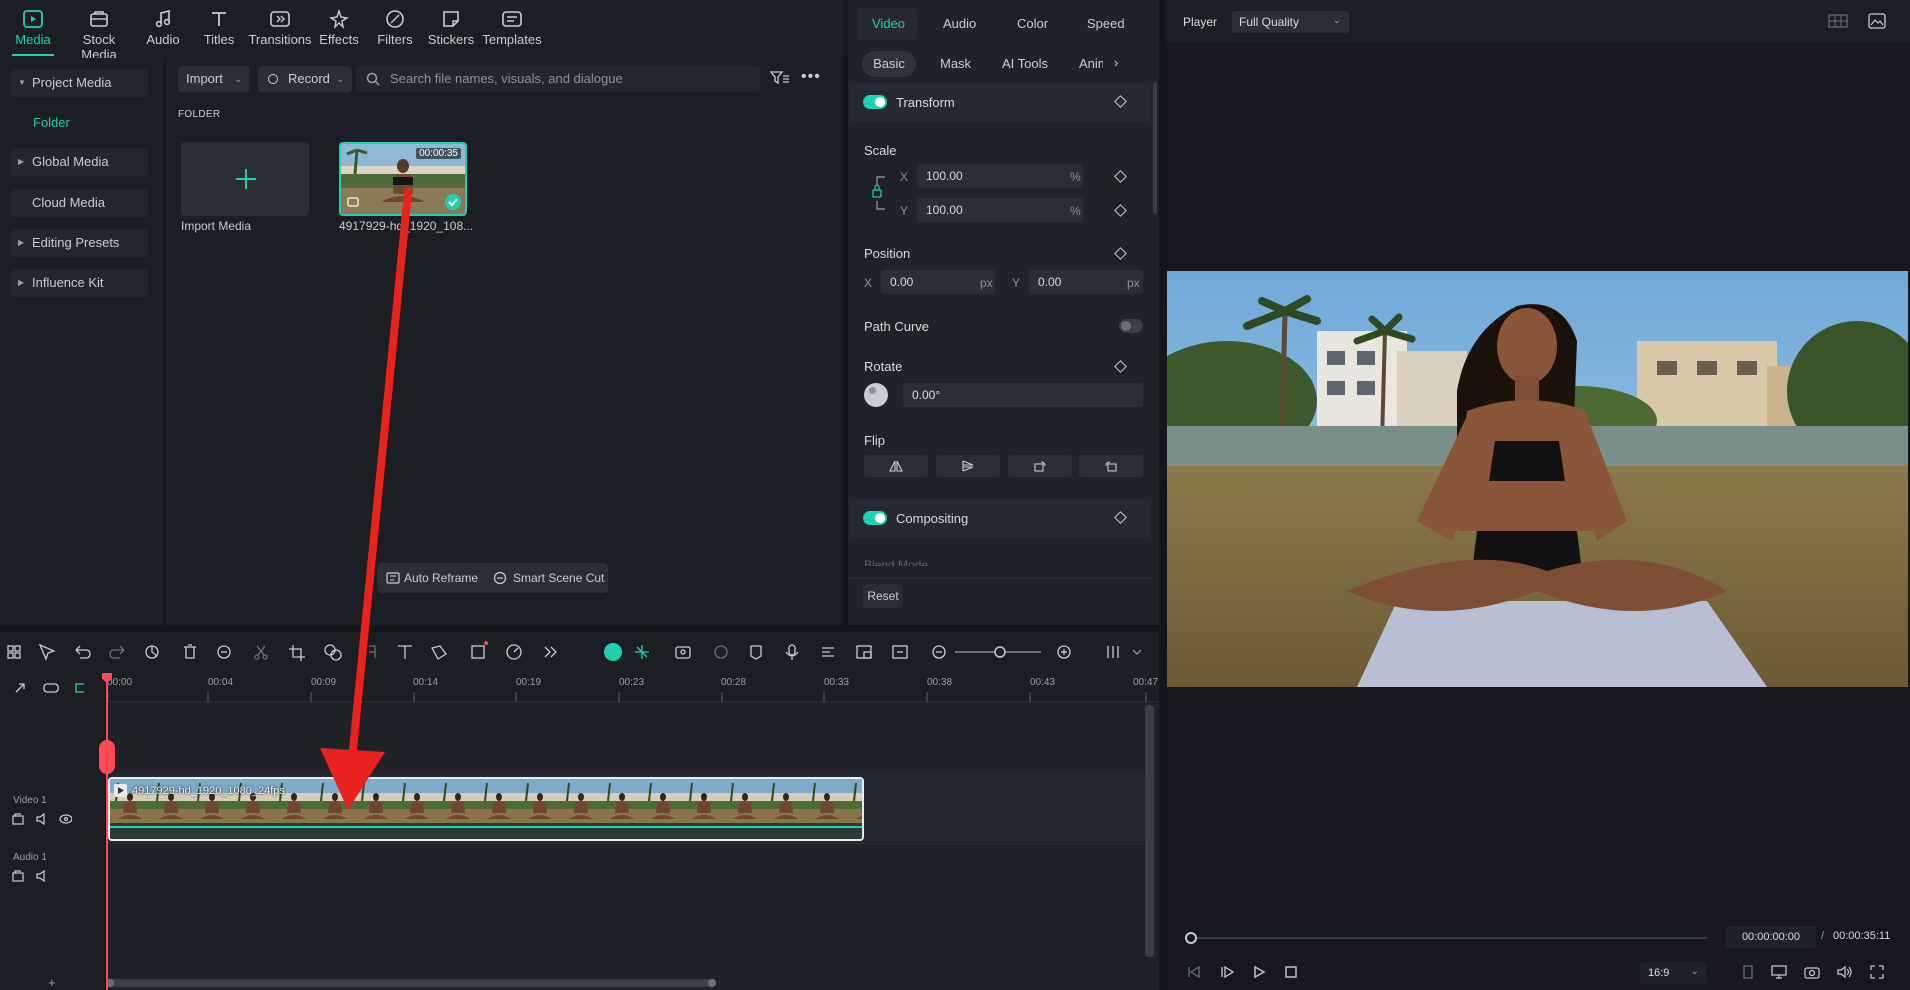 This screenshot has width=1910, height=990. I want to click on subtab-ai-tools: AI Tools, so click(1025, 64).